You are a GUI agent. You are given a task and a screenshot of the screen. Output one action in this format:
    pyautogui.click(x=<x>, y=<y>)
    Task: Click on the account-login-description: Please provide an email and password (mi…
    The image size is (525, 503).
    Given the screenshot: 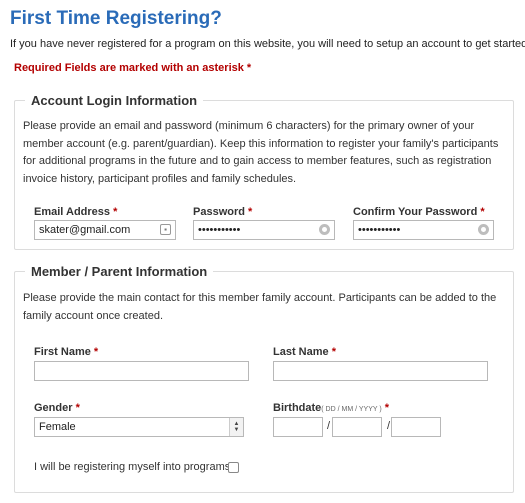 What is the action you would take?
    pyautogui.click(x=261, y=152)
    